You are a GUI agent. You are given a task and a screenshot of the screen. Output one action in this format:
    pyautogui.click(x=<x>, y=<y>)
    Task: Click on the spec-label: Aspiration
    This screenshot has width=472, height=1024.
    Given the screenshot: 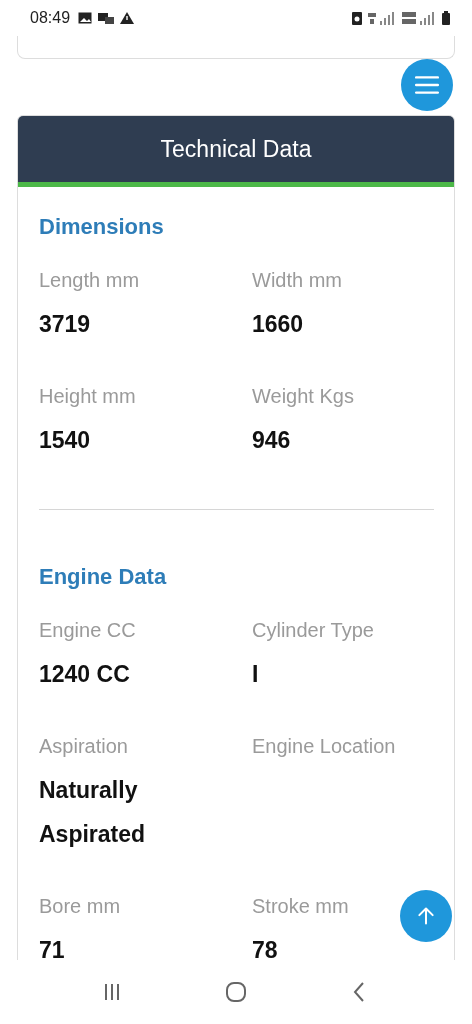 What is the action you would take?
    pyautogui.click(x=83, y=746)
    